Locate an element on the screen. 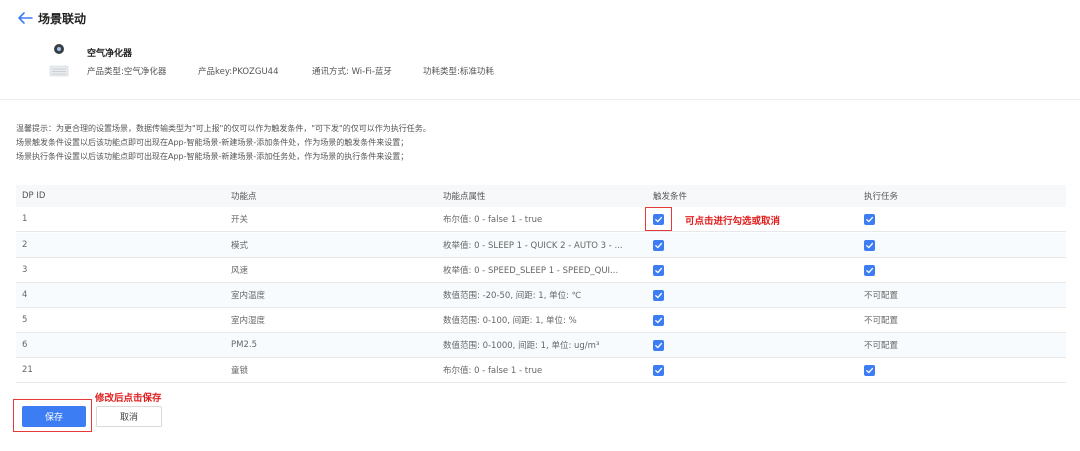 This screenshot has height=451, width=1080. dp-id-cell: 6 is located at coordinates (25, 345).